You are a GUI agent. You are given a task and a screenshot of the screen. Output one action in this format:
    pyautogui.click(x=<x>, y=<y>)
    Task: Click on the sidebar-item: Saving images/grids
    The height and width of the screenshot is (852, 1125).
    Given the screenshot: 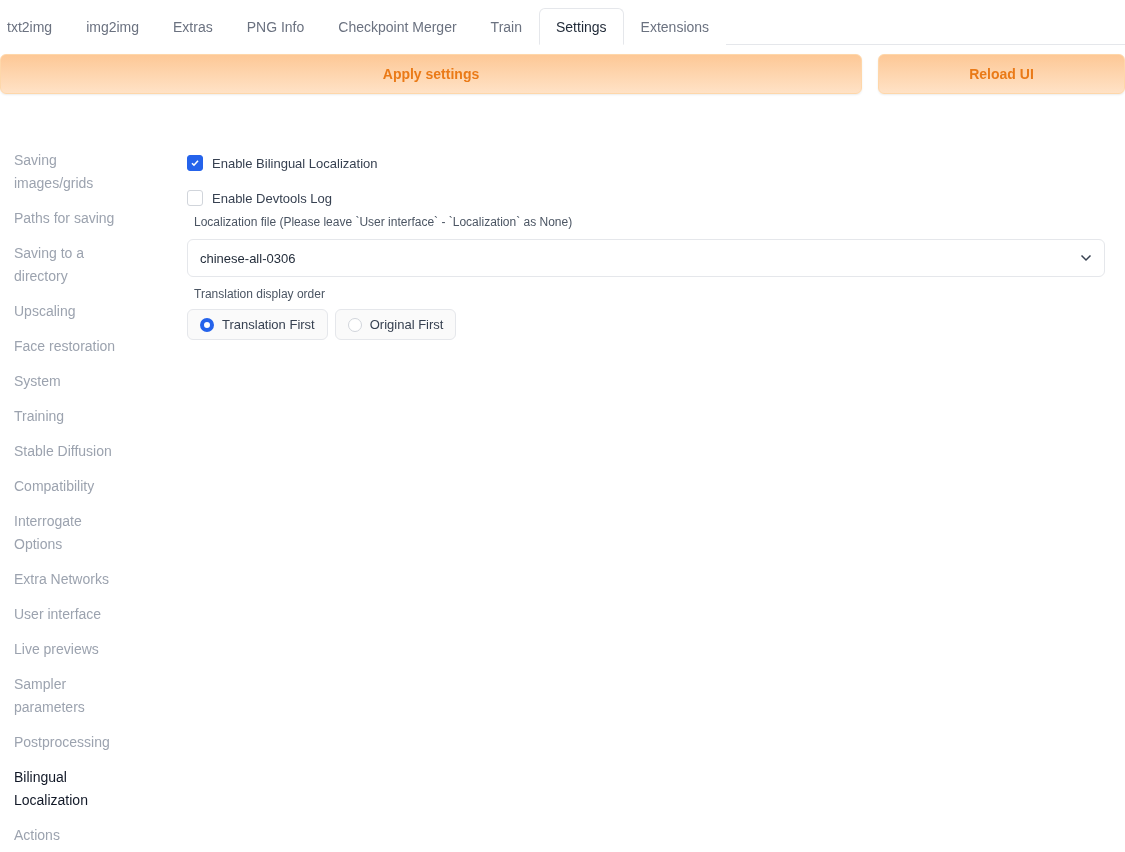 What is the action you would take?
    pyautogui.click(x=73, y=172)
    